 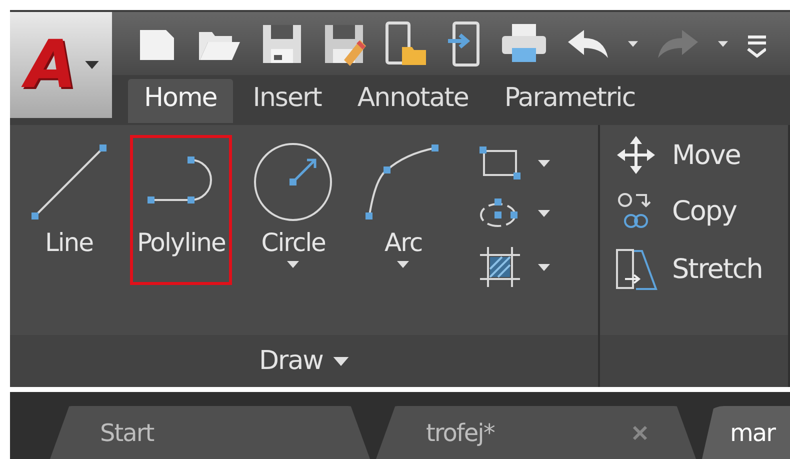 I want to click on tool-button: Line, so click(x=69, y=210).